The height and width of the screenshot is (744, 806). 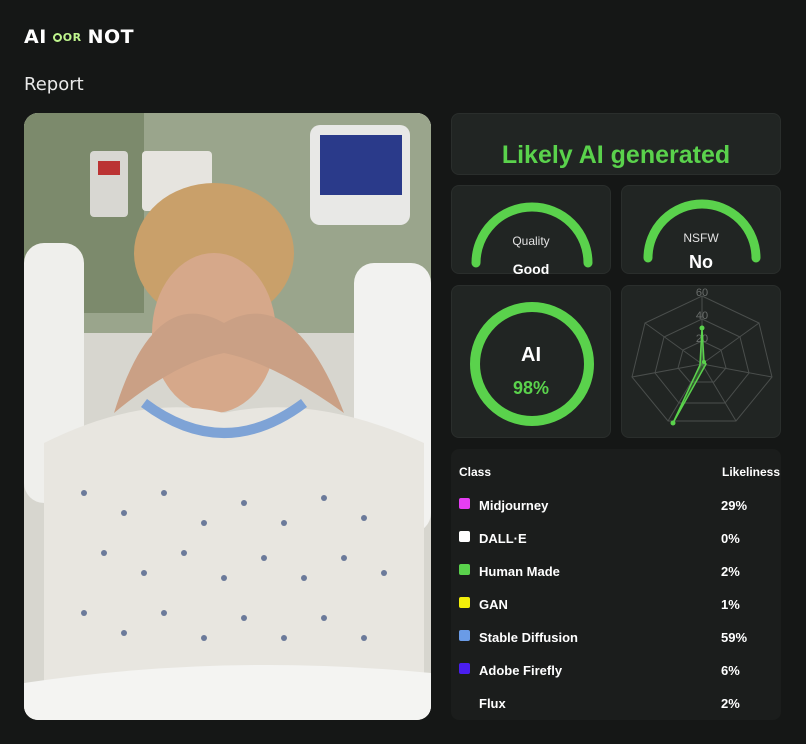 I want to click on table-row: Midjourney 29%, so click(x=617, y=506).